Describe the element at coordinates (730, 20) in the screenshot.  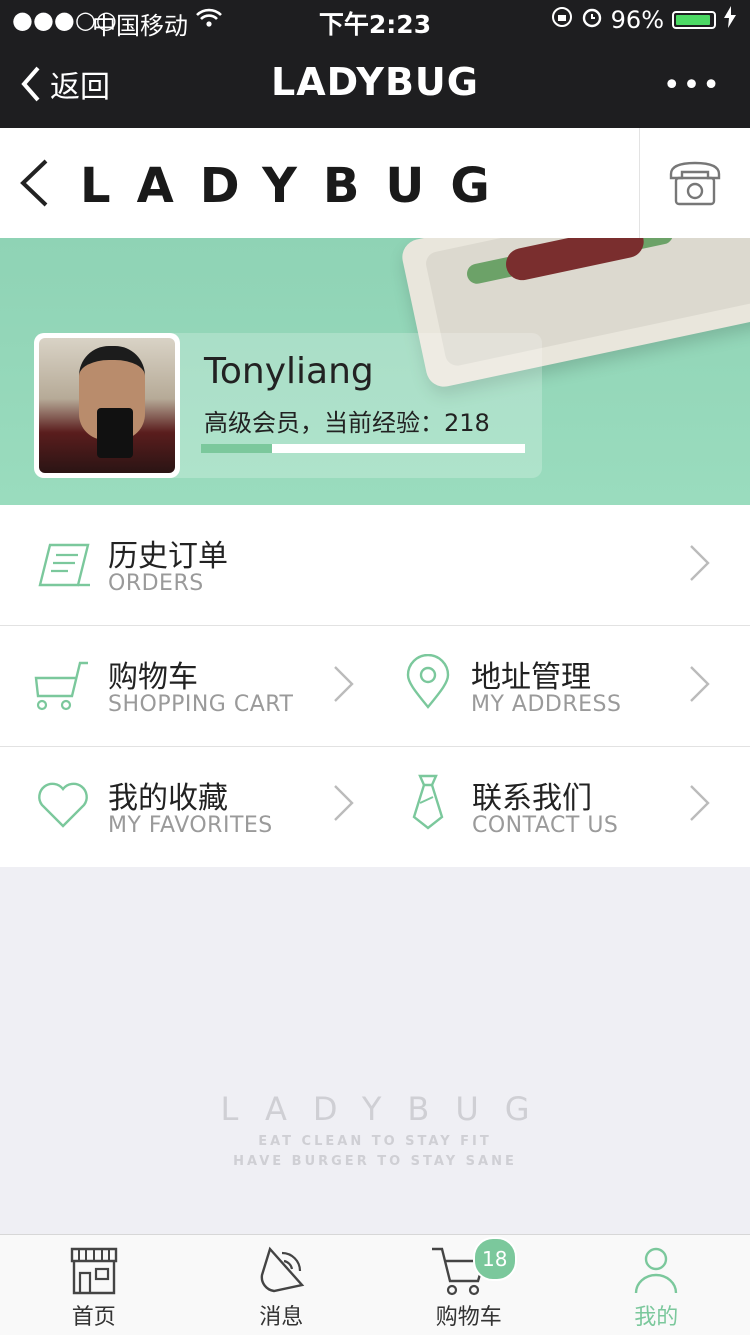
I see `charging-icon` at that location.